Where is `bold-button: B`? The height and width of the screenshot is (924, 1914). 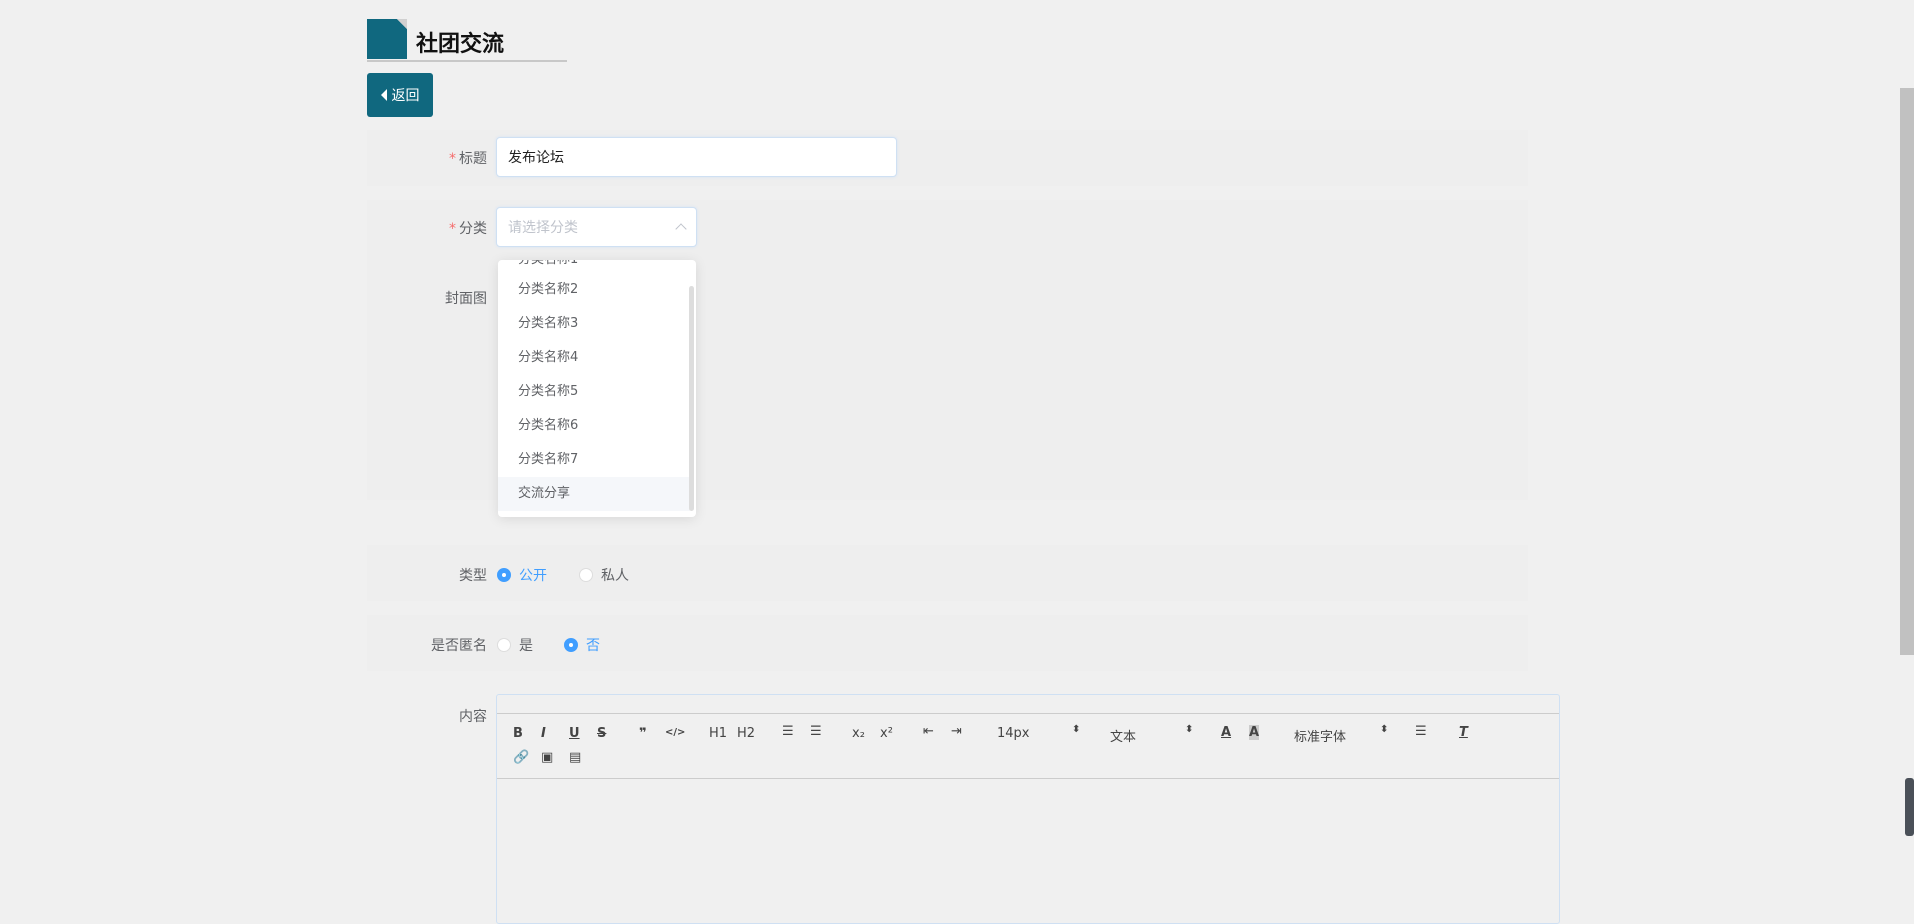 bold-button: B is located at coordinates (518, 733).